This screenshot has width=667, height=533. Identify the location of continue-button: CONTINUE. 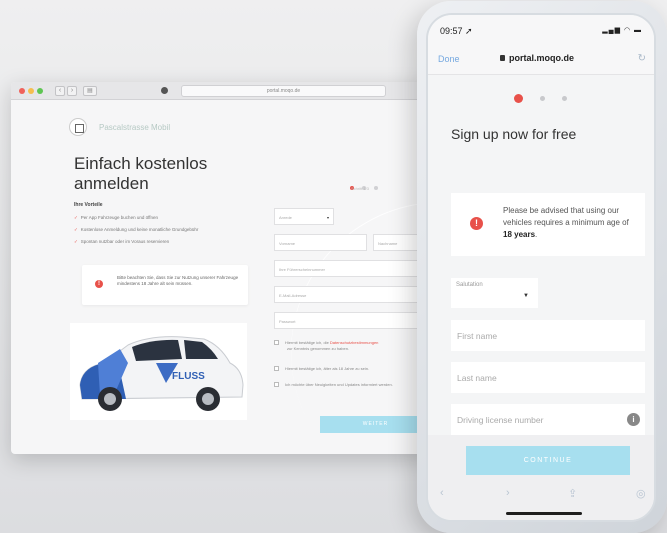
(548, 460).